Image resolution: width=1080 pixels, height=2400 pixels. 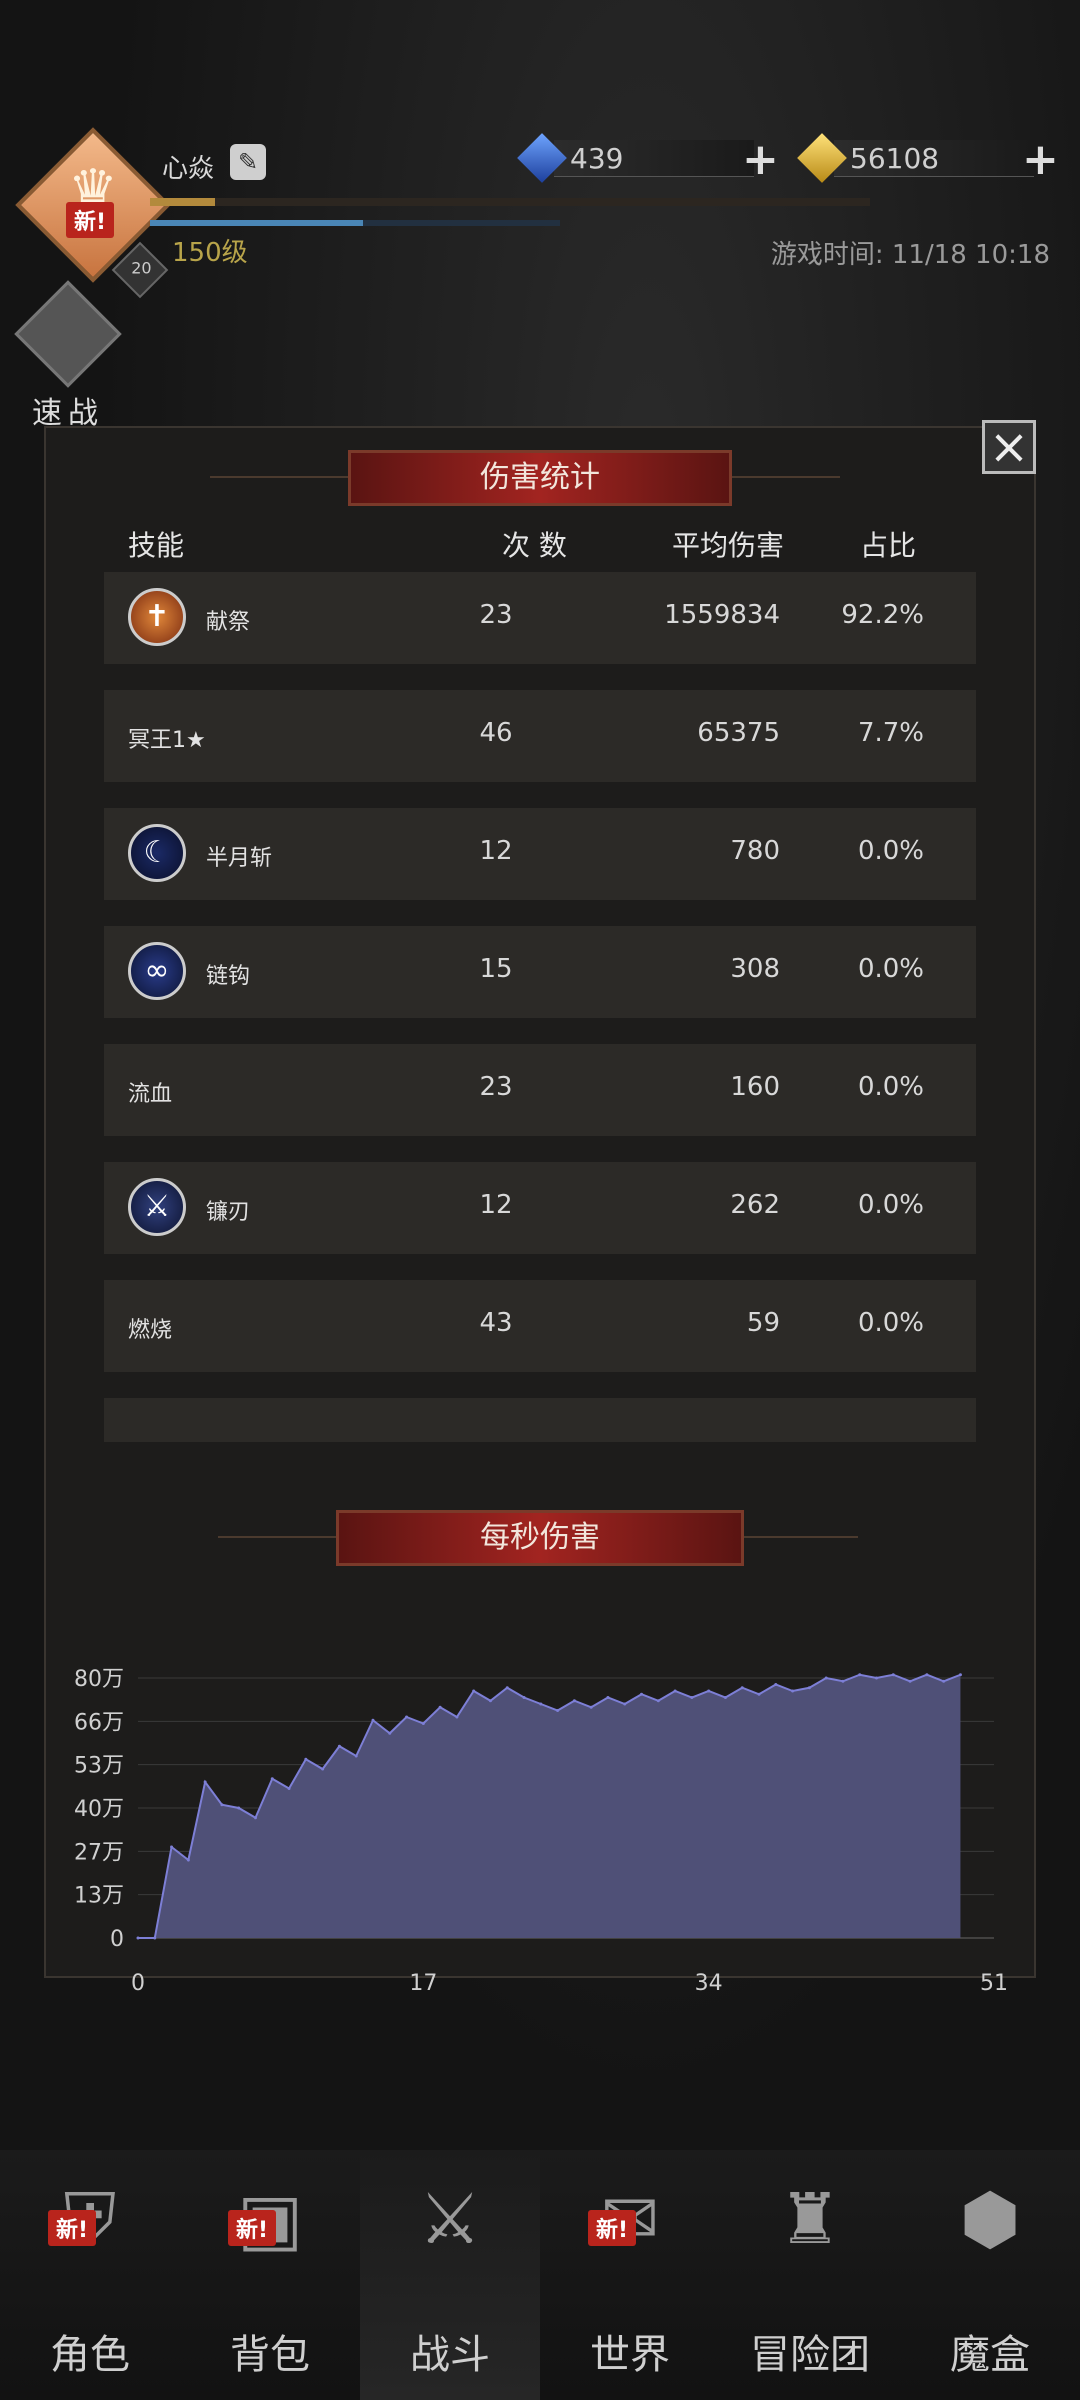 I want to click on game-time: 游戏时间: 11/18 10:18, so click(x=910, y=255).